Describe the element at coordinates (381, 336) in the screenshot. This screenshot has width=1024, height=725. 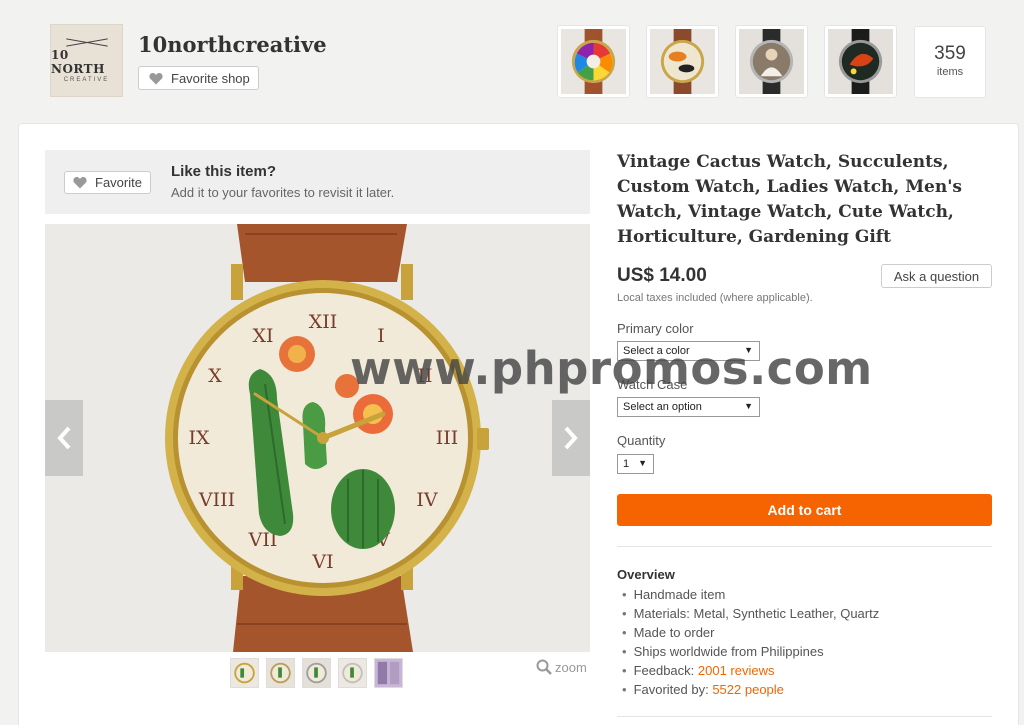
I see `svg-text: I` at that location.